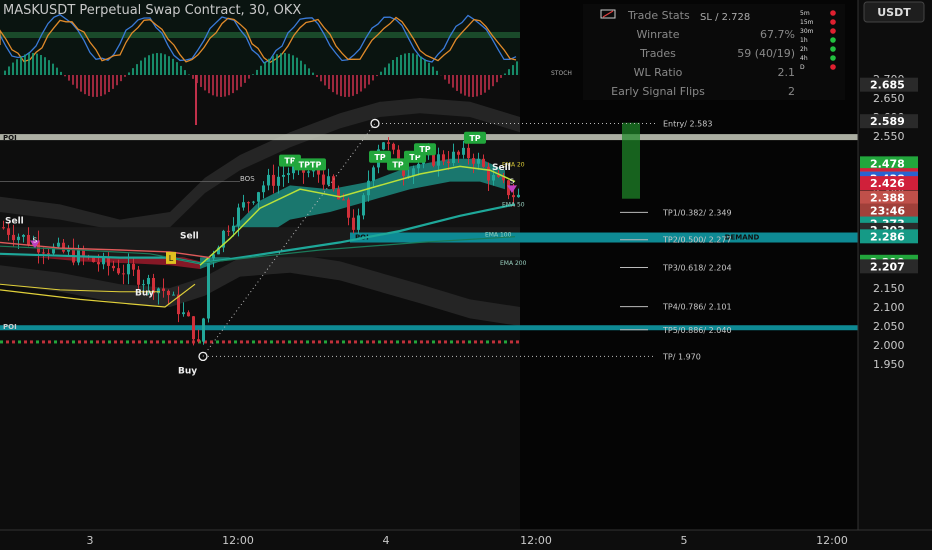 The width and height of the screenshot is (932, 550). I want to click on sl-label: SL / 2.728, so click(725, 17).